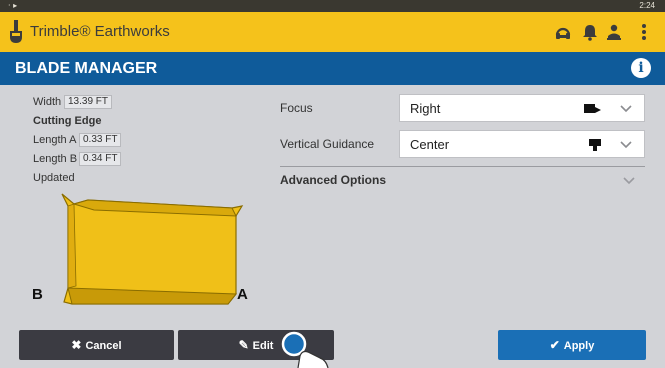 The image size is (665, 368). What do you see at coordinates (16, 31) in the screenshot?
I see `trimble-shovel-icon` at bounding box center [16, 31].